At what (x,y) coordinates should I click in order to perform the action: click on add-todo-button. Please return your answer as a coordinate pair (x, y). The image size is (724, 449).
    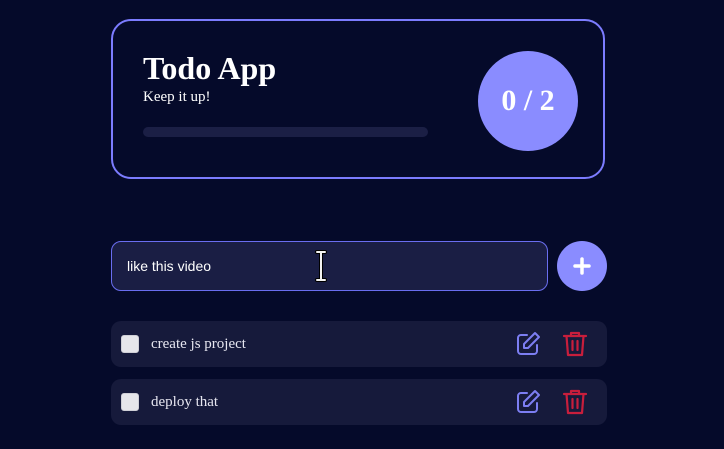
    Looking at the image, I should click on (582, 266).